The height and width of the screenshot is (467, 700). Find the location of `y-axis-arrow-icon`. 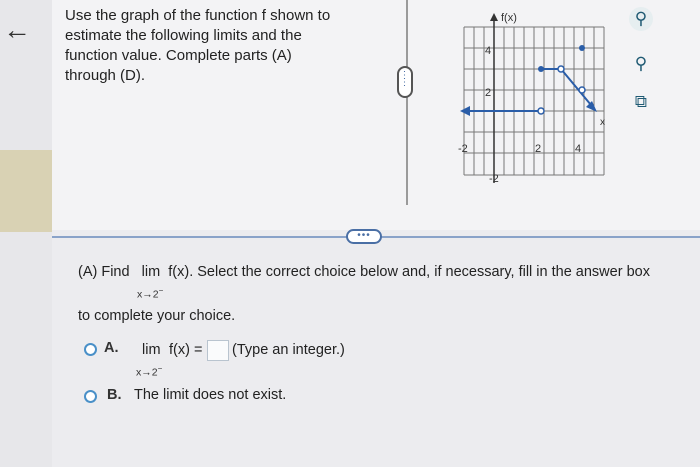

y-axis-arrow-icon is located at coordinates (494, 17).